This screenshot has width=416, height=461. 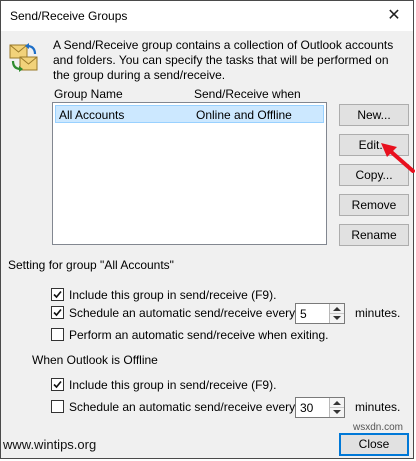 I want to click on group-when-cell: Online and Offline, so click(x=244, y=115).